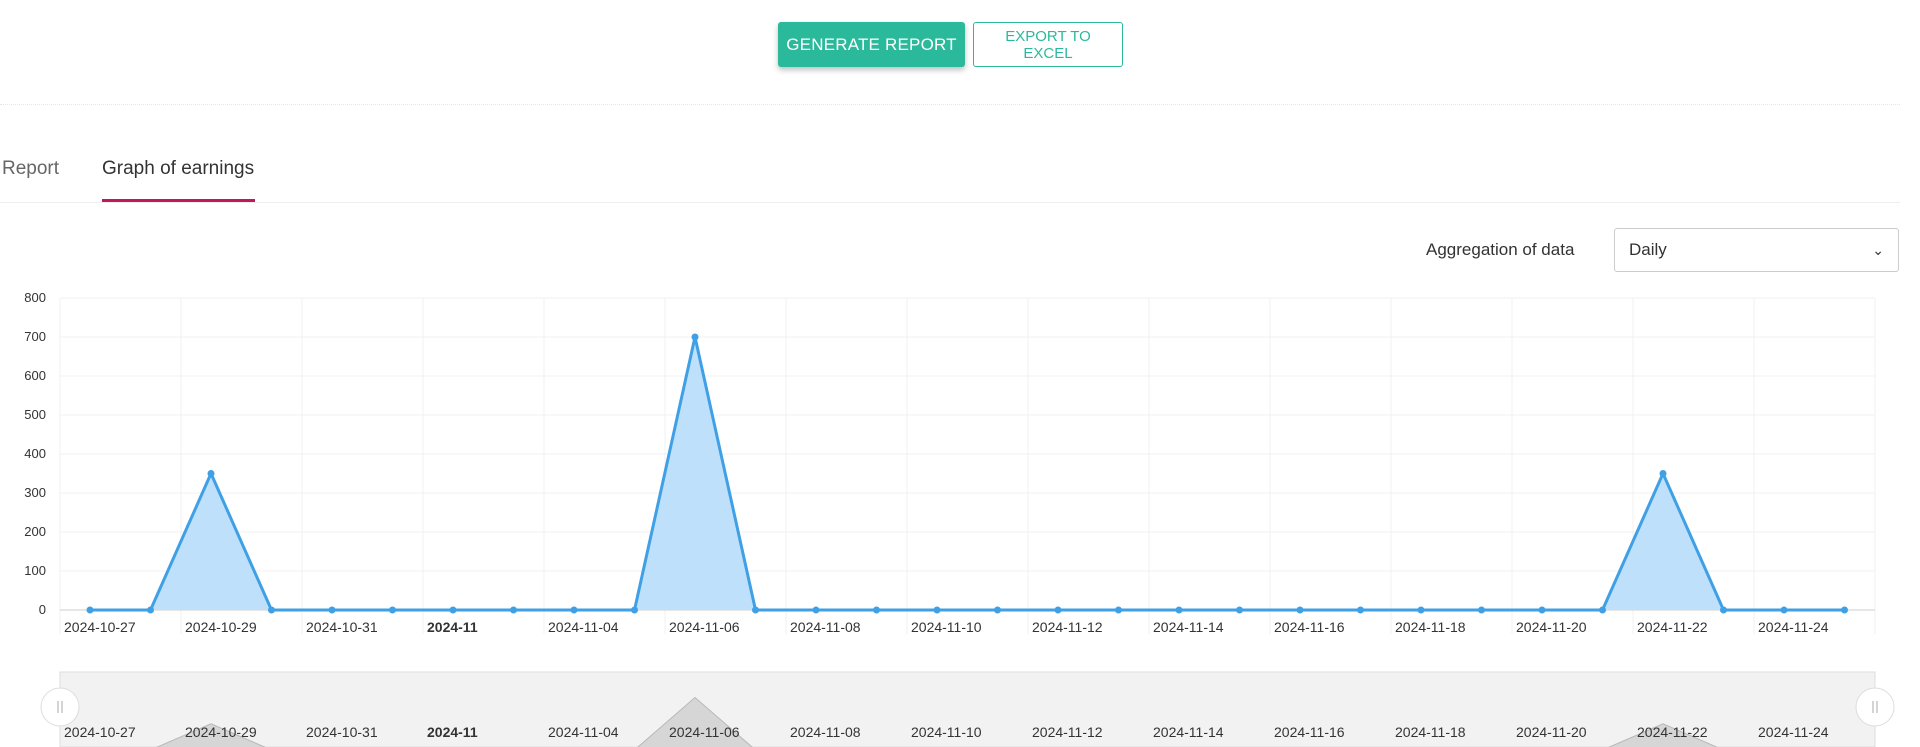 The height and width of the screenshot is (747, 1920). I want to click on navigator-tick-label: 2024-11-04, so click(583, 732).